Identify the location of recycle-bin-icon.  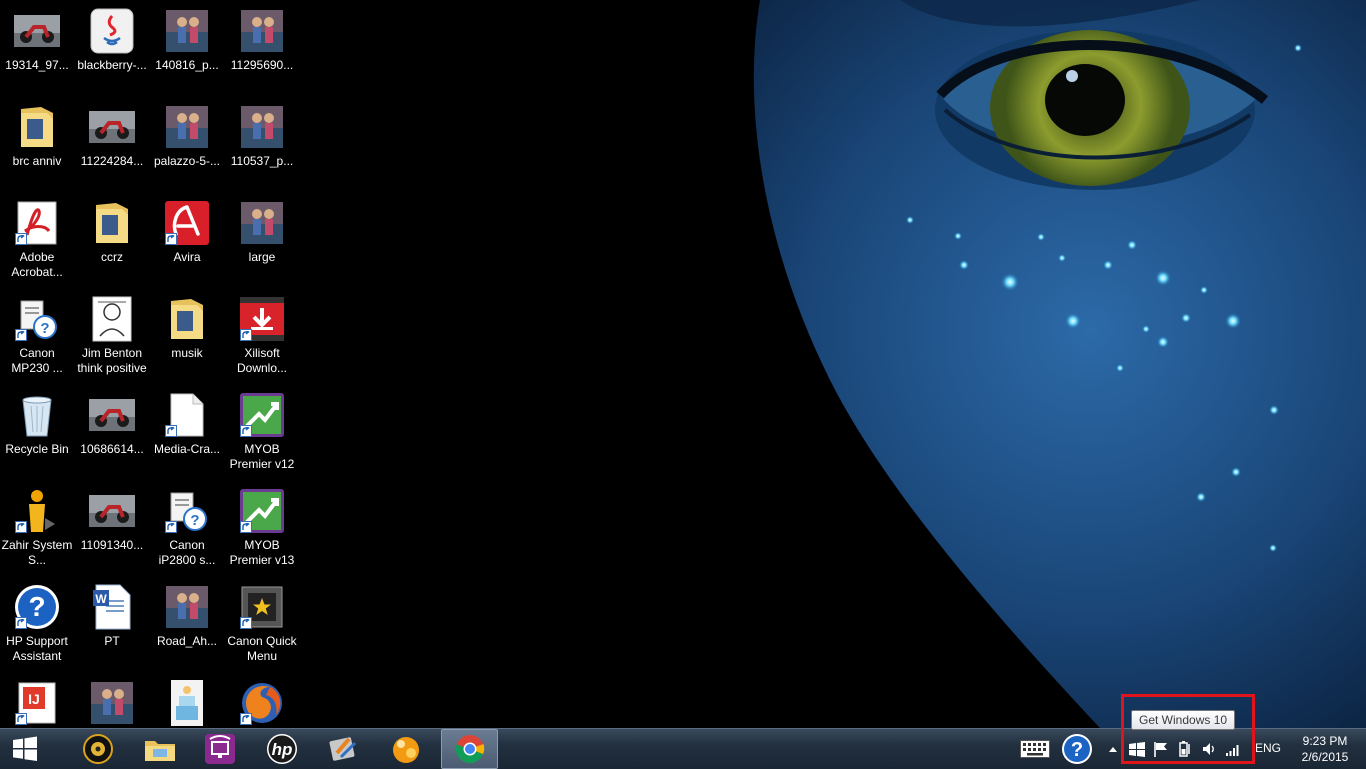
(37, 415).